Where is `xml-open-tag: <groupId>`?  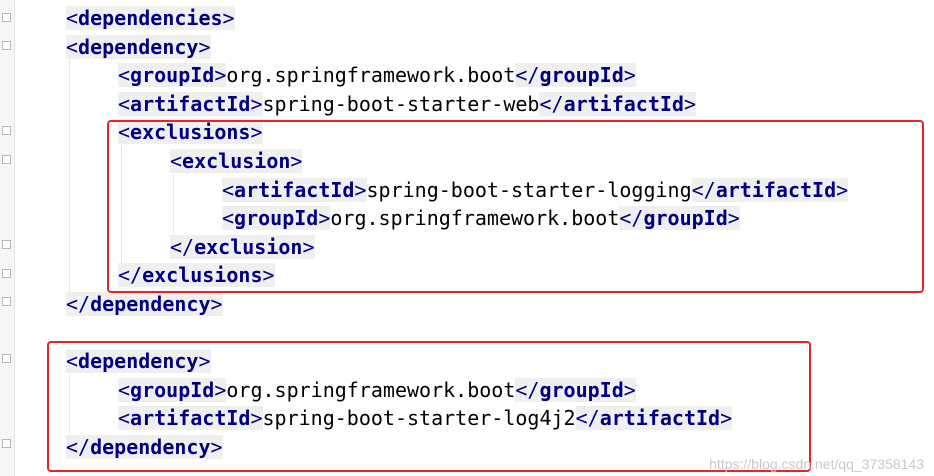
xml-open-tag: <groupId> is located at coordinates (172, 75).